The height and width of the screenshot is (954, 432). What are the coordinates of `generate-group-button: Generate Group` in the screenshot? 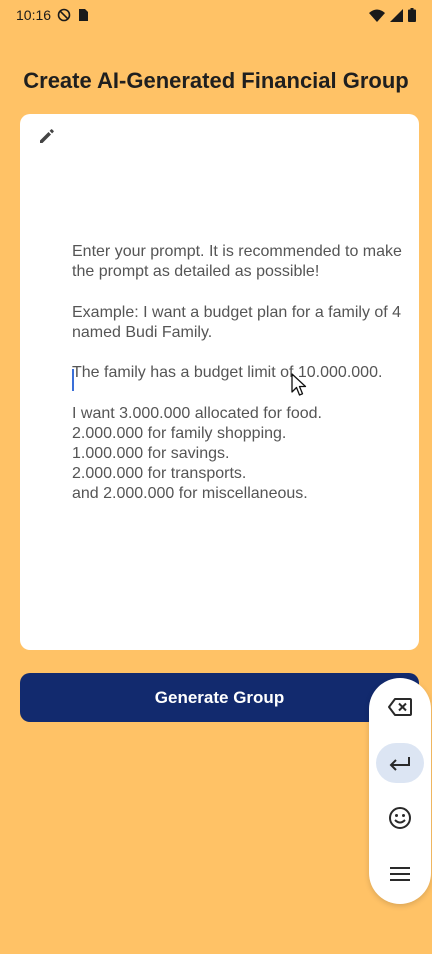 It's located at (219, 697).